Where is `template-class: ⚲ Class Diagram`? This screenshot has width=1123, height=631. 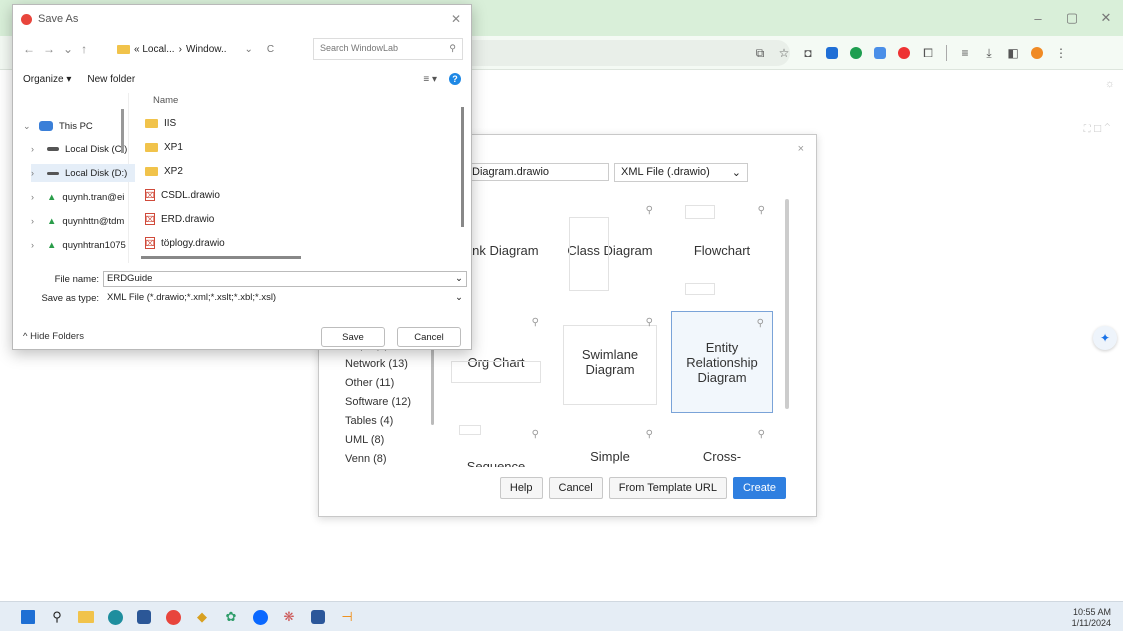
template-class: ⚲ Class Diagram is located at coordinates (610, 250).